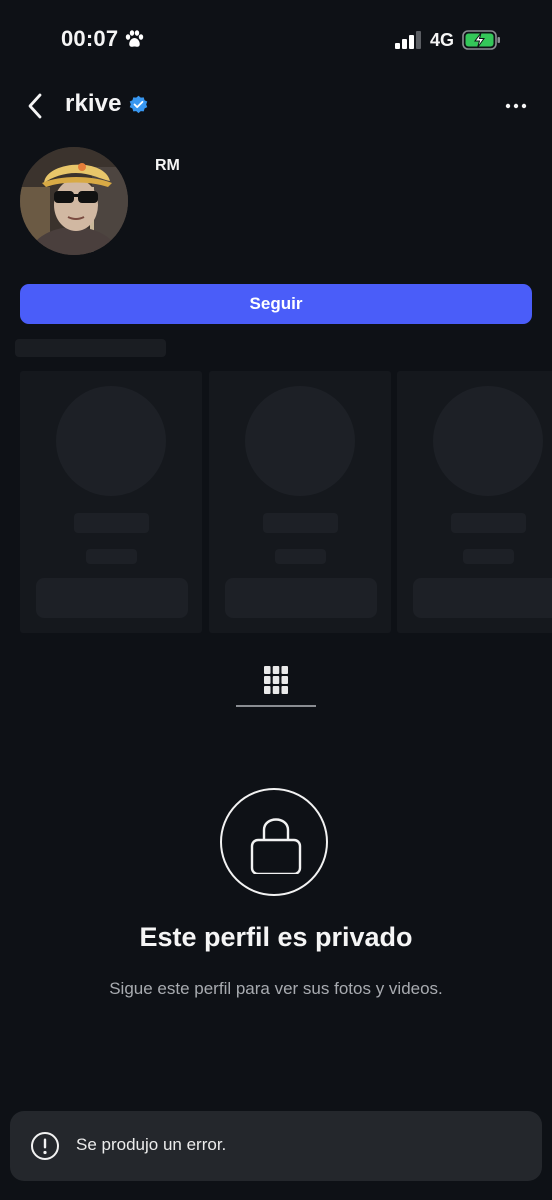 This screenshot has width=552, height=1200. I want to click on network-label: 4G, so click(441, 39).